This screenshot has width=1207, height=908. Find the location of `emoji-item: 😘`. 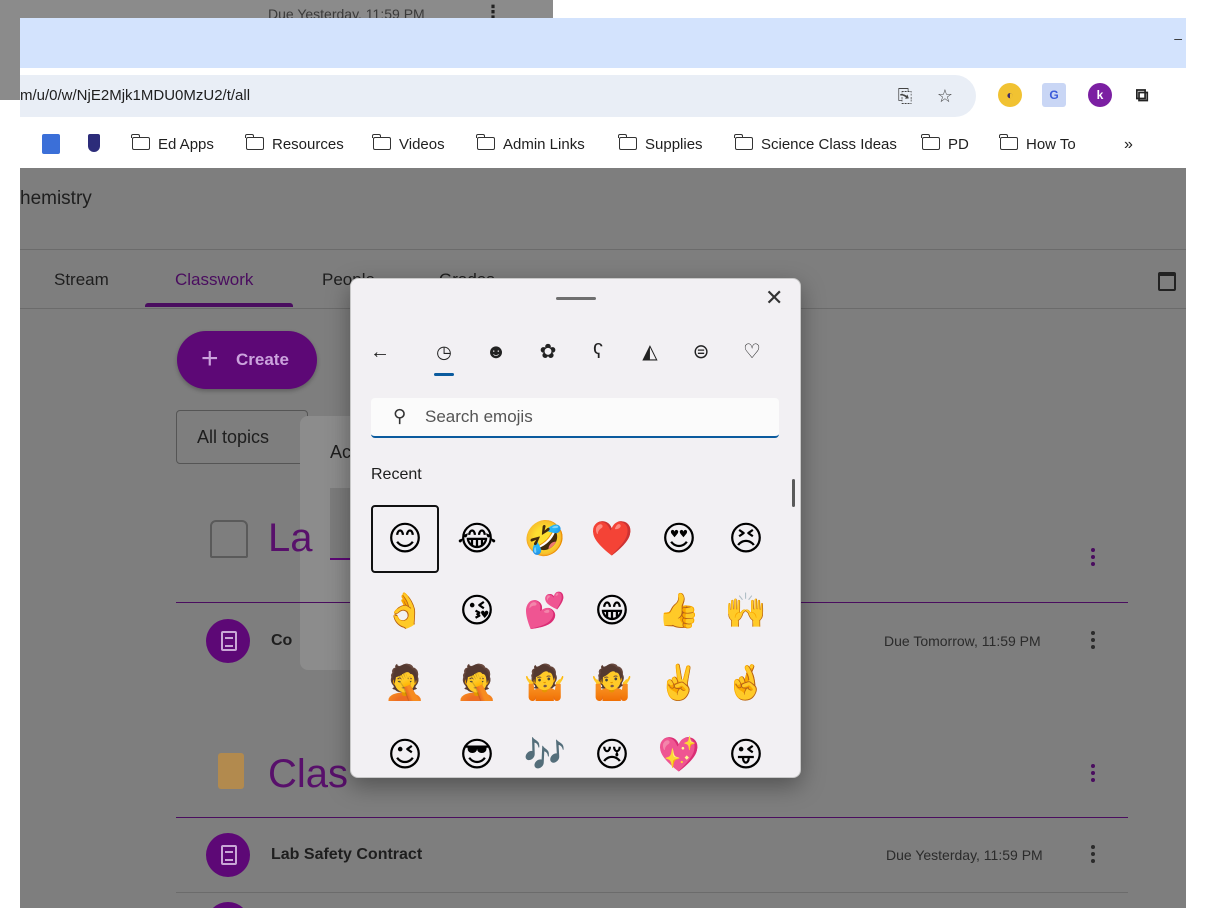

emoji-item: 😘 is located at coordinates (477, 611).